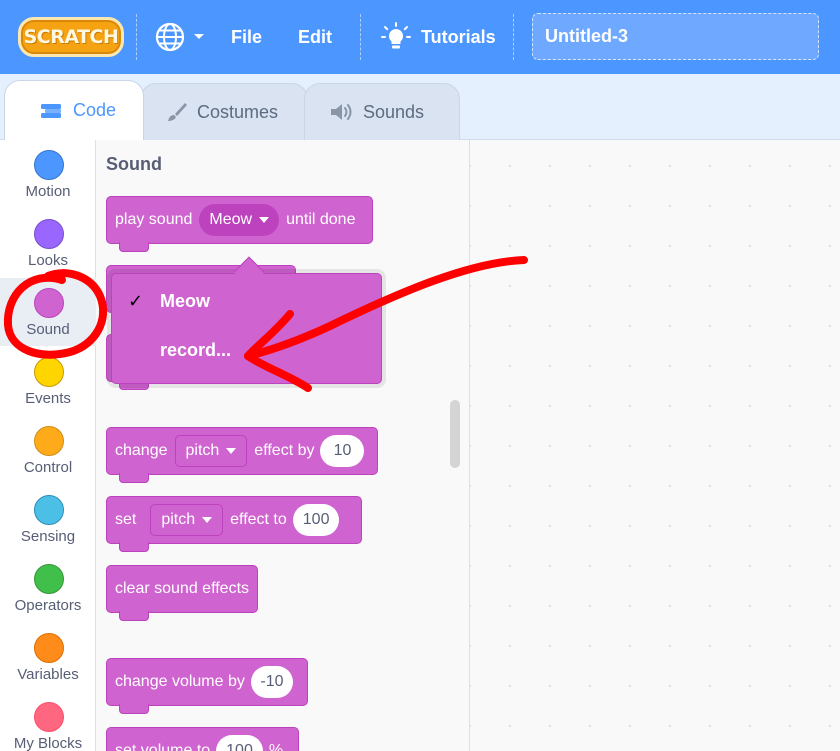 The image size is (840, 751). Describe the element at coordinates (136, 301) in the screenshot. I see `checkmark-icon: ✓` at that location.